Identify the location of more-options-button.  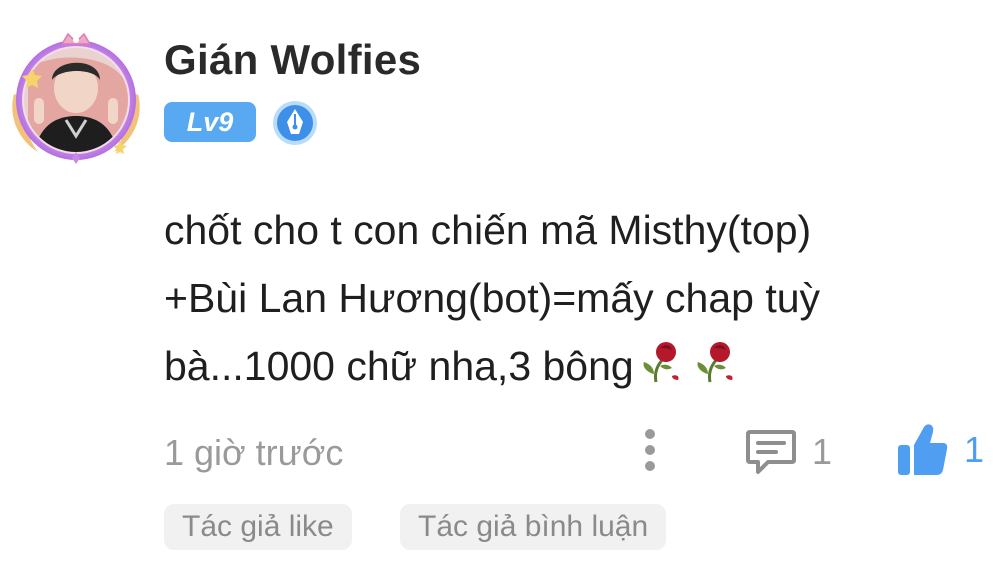
(650, 452).